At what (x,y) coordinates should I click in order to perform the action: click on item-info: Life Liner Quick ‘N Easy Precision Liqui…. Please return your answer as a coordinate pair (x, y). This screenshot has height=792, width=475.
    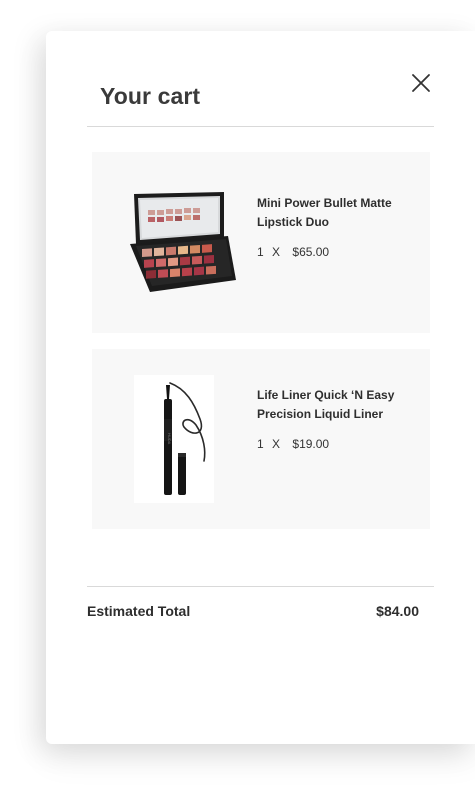
    Looking at the image, I should click on (337, 419).